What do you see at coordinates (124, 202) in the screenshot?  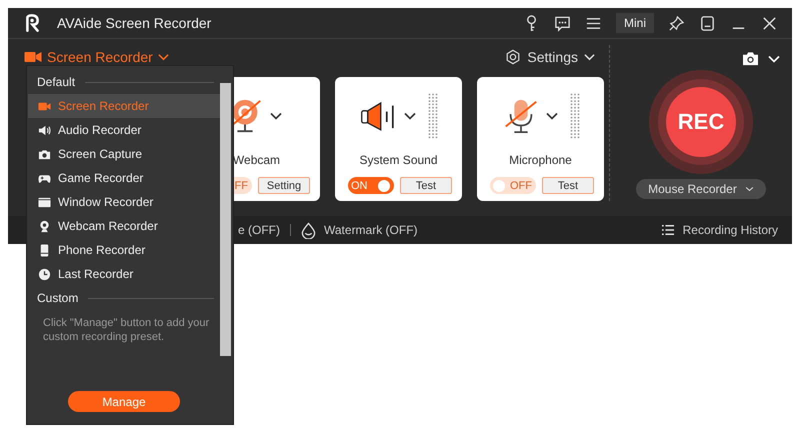 I see `menu-item: Window Recorder` at bounding box center [124, 202].